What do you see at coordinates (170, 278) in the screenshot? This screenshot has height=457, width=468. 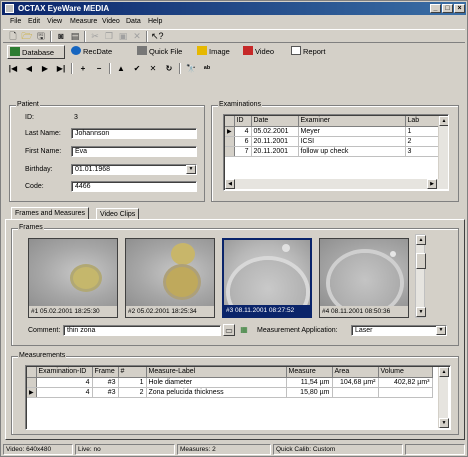 I see `frame-thumbnail: #2 05.02.2001 18:25:34` at bounding box center [170, 278].